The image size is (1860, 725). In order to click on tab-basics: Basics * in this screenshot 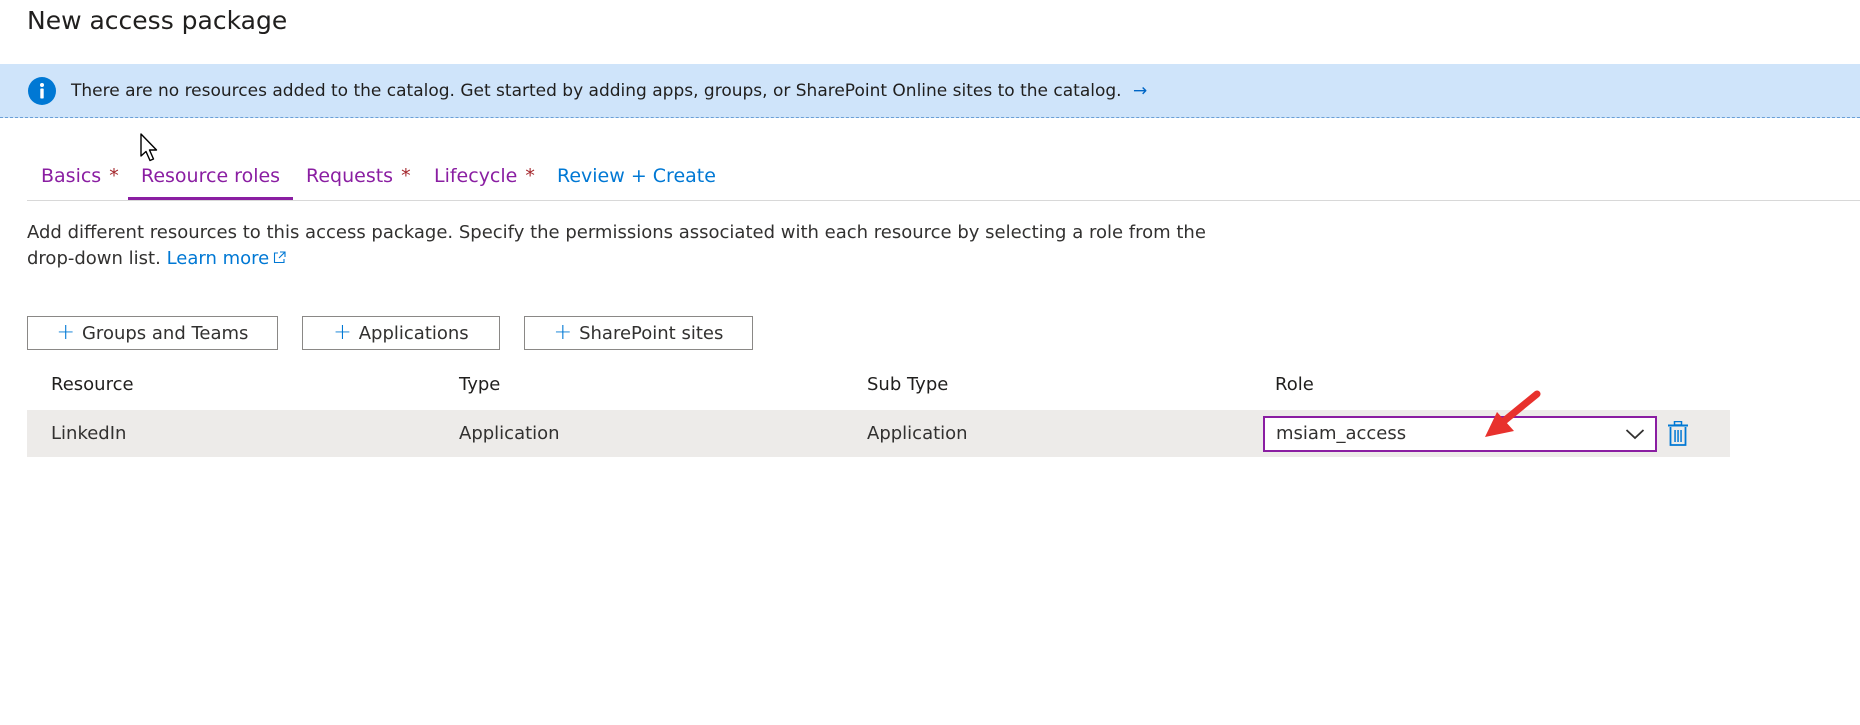, I will do `click(80, 182)`.